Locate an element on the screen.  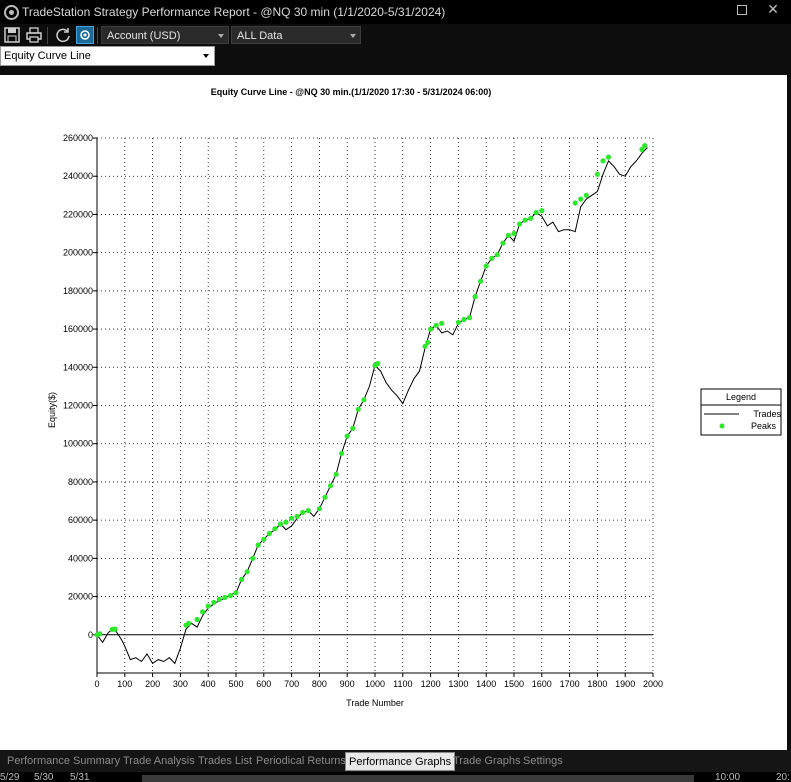
x-axis-label: Trade Number is located at coordinates (375, 703).